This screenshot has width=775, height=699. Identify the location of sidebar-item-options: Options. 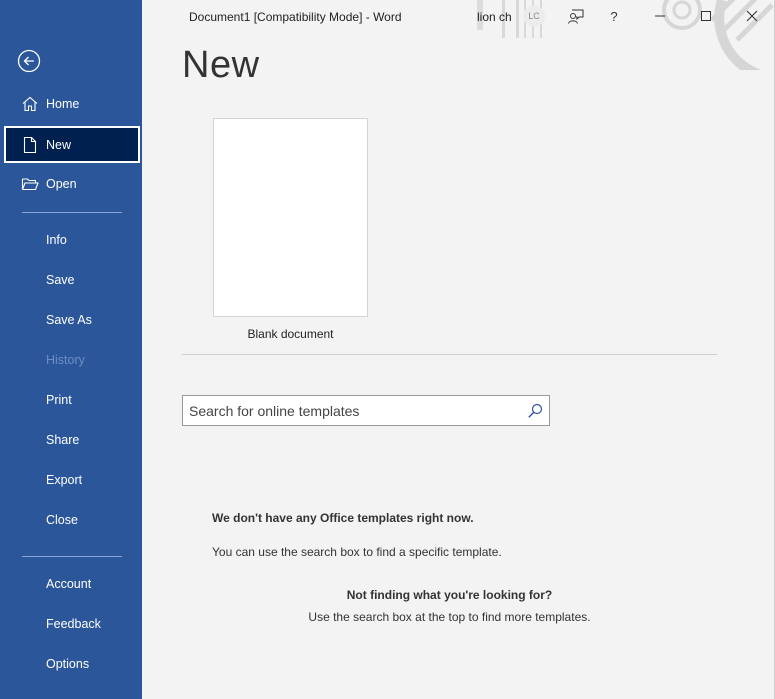
(72, 664).